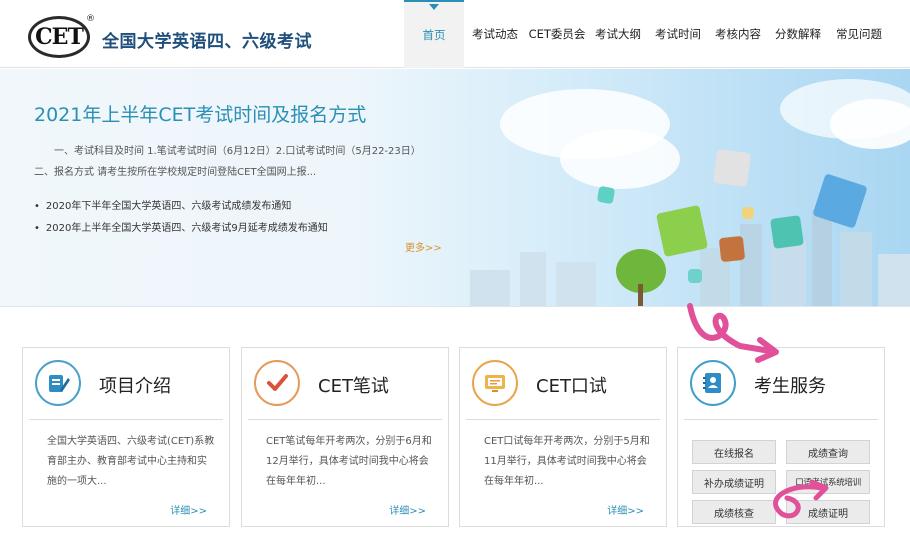 This screenshot has width=910, height=550. I want to click on main-nav: 首页 考试动态 CET委员会 考试大纲 考试时间 考核内容 分数解释 常见问题, so click(647, 34).